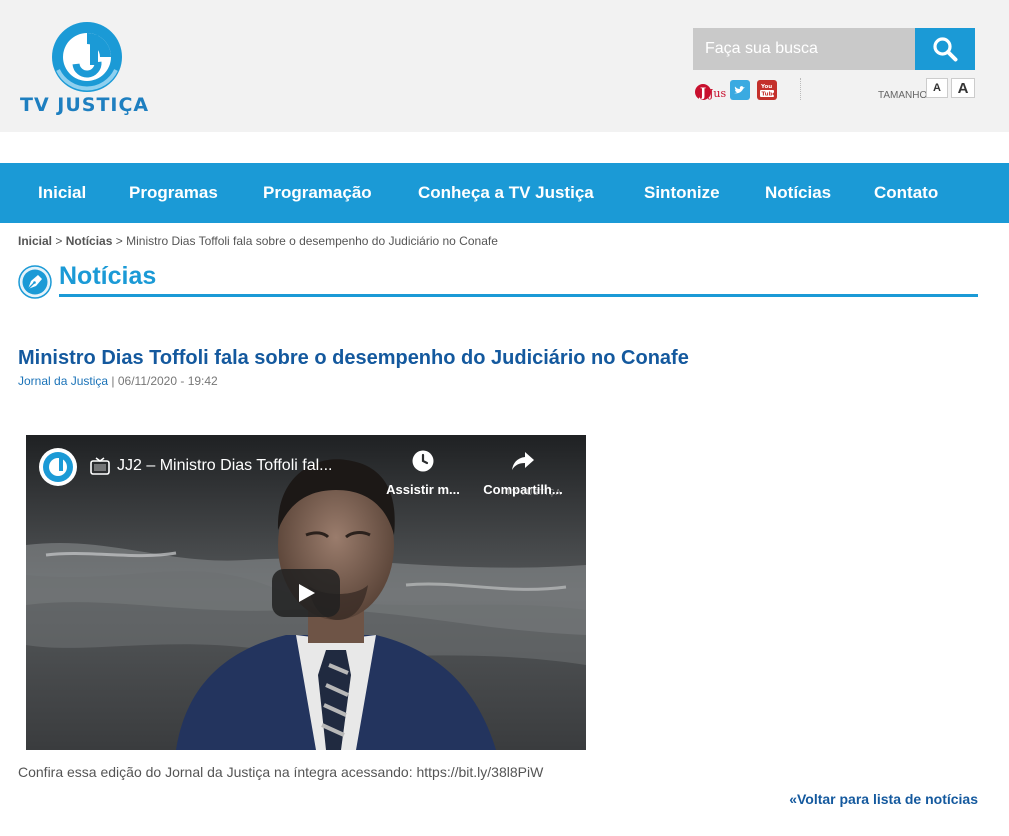  Describe the element at coordinates (100, 466) in the screenshot. I see `tv-icon` at that location.